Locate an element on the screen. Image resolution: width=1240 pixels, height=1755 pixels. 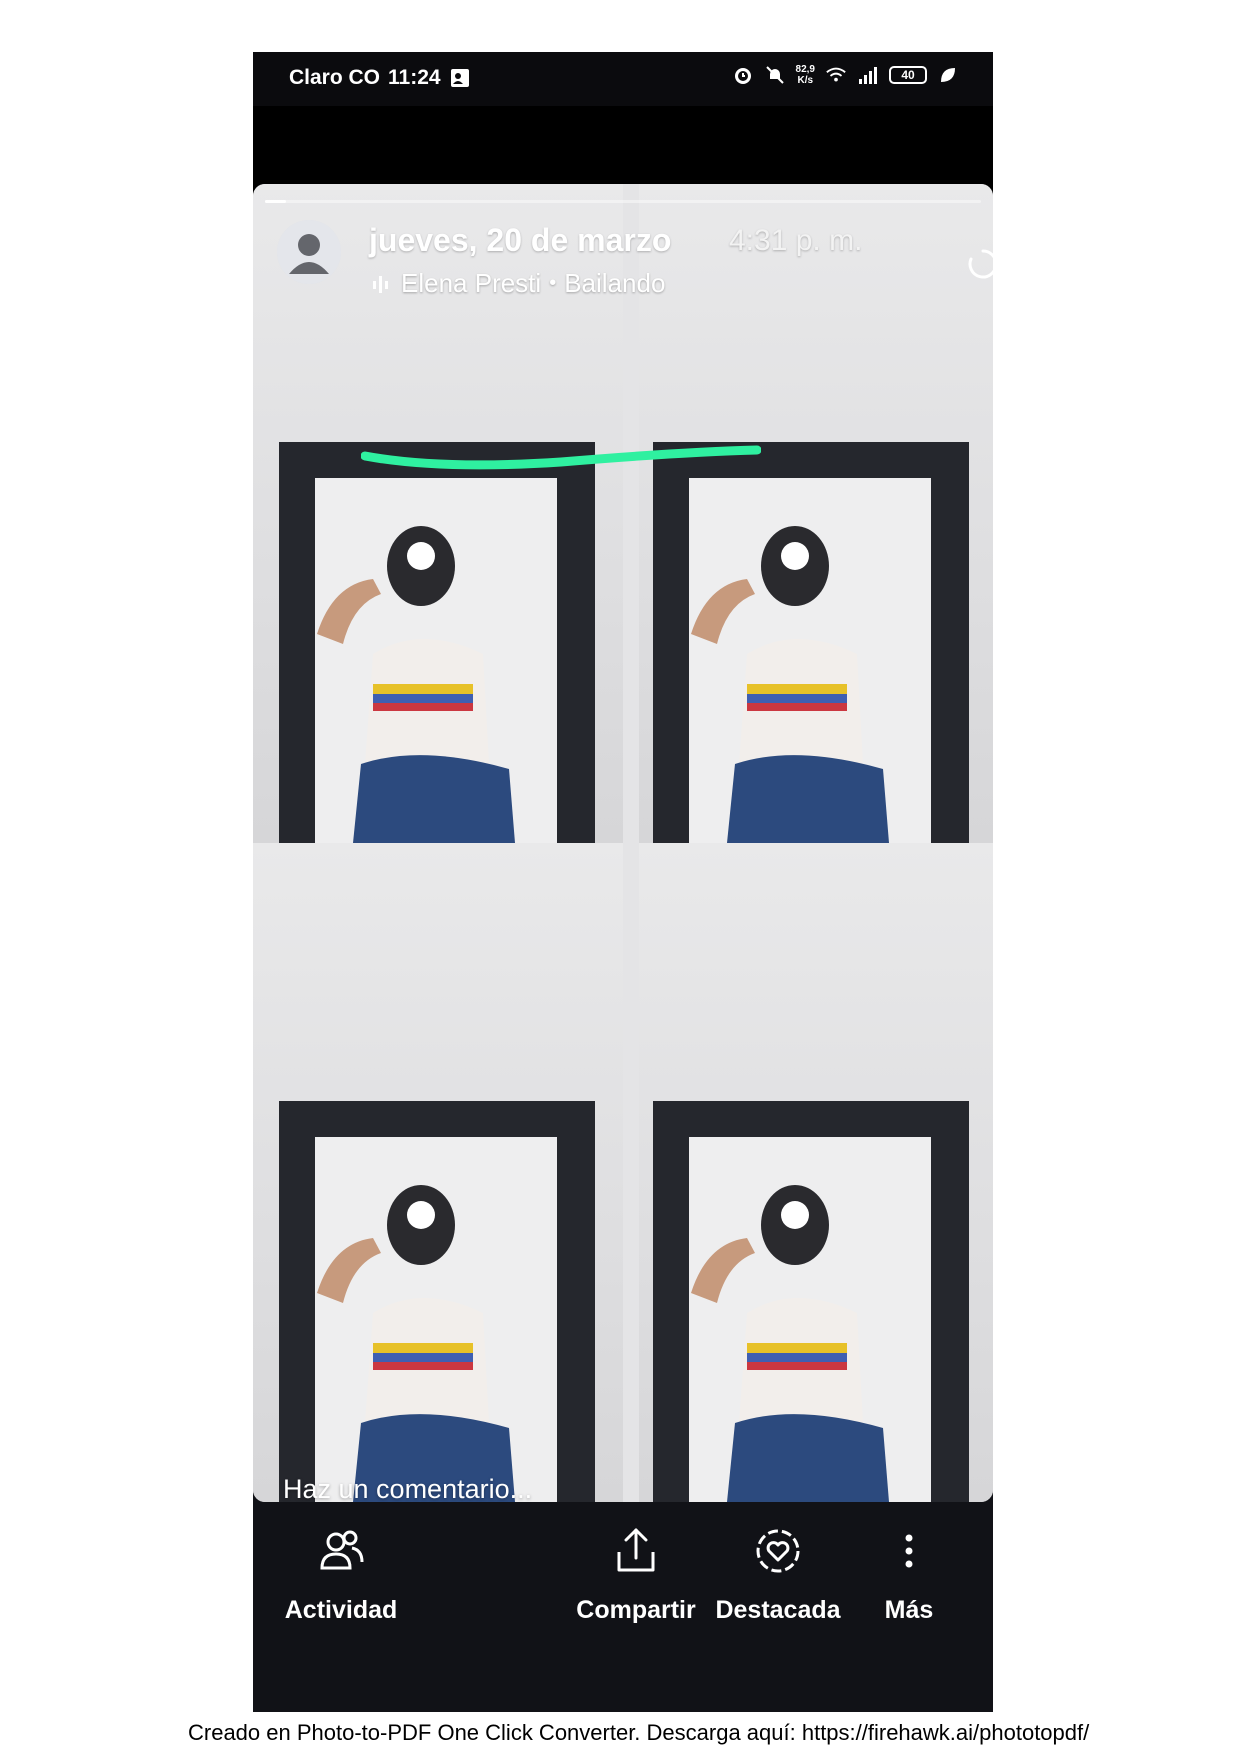
avatar is located at coordinates (309, 252).